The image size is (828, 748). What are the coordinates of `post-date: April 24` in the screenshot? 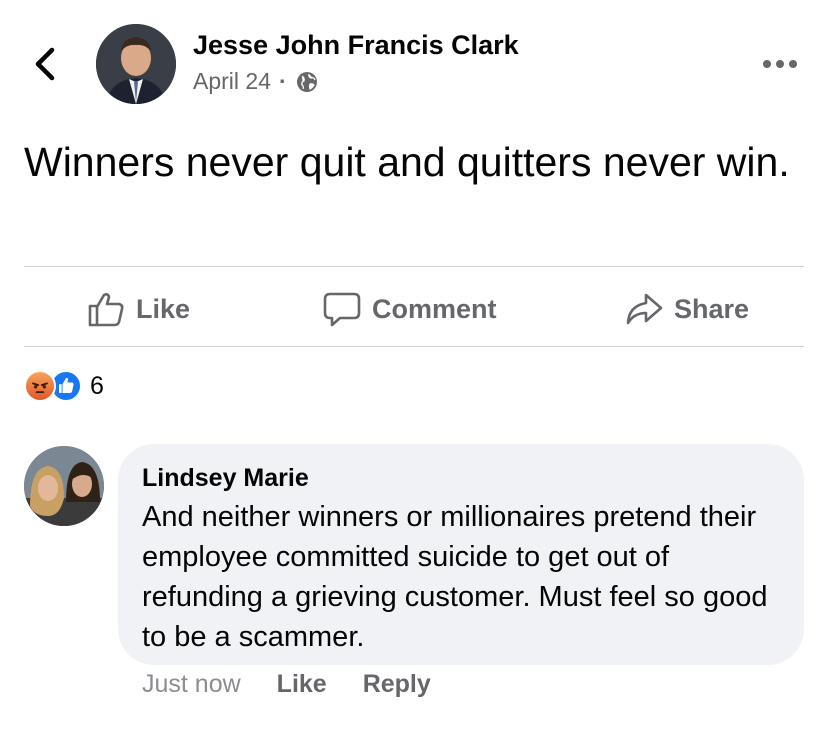 It's located at (232, 81).